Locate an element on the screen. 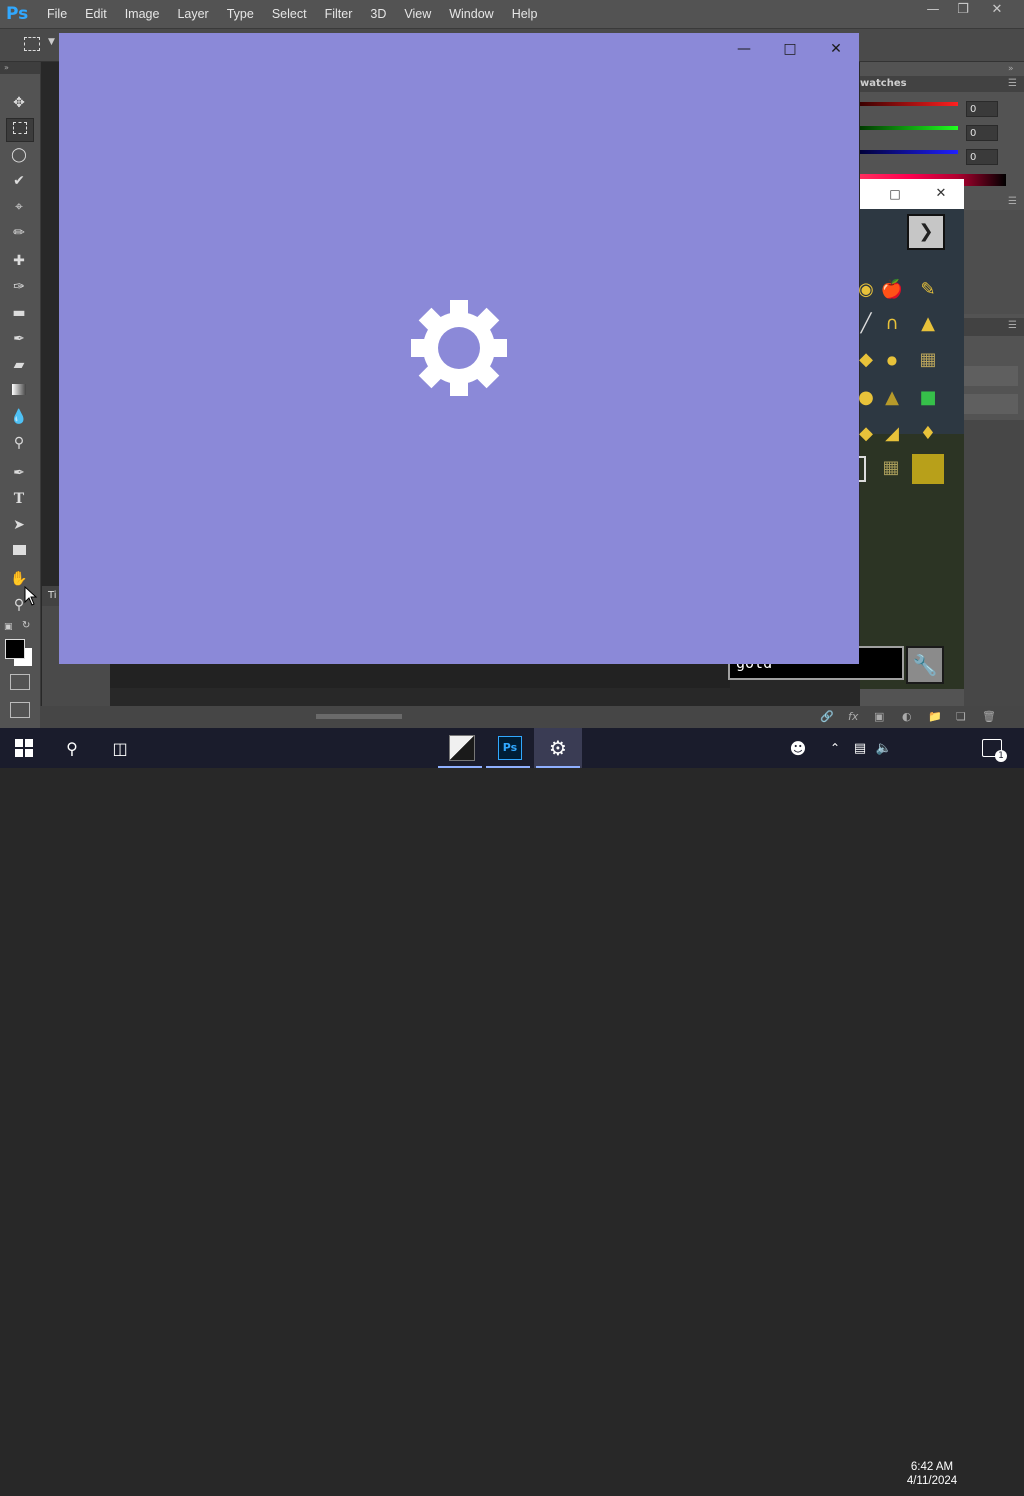 The height and width of the screenshot is (1496, 1024). brush-tool-icon: ✑ is located at coordinates (19, 287).